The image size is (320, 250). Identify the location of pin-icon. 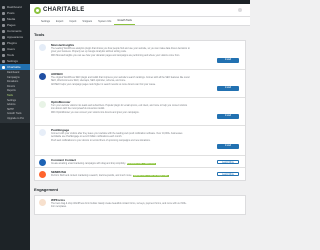
(3, 13).